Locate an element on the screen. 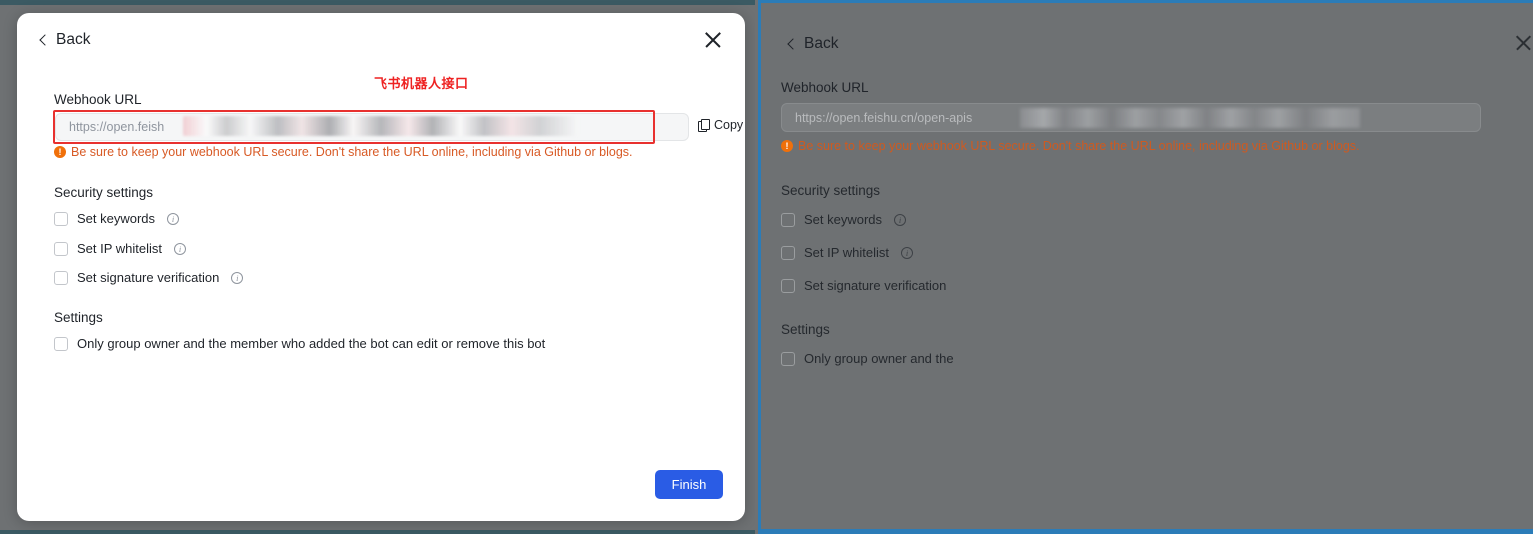  checkbox-row-set-keywords: Set keywords i is located at coordinates (117, 218).